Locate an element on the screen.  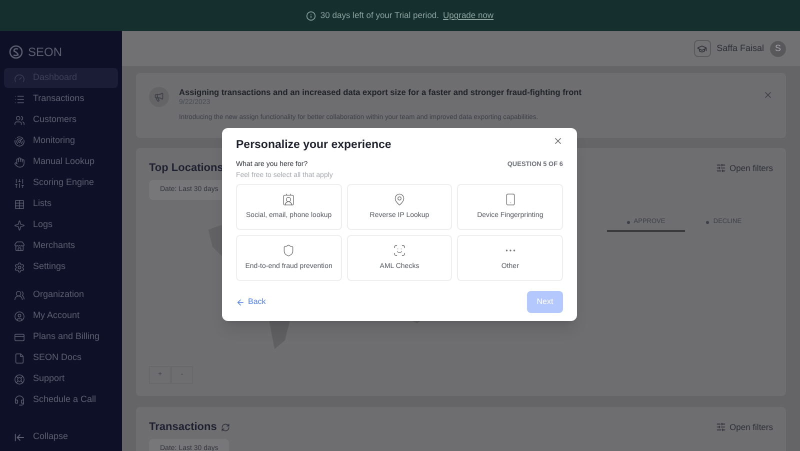
sidebar-item: Schedule a Call is located at coordinates (61, 400).